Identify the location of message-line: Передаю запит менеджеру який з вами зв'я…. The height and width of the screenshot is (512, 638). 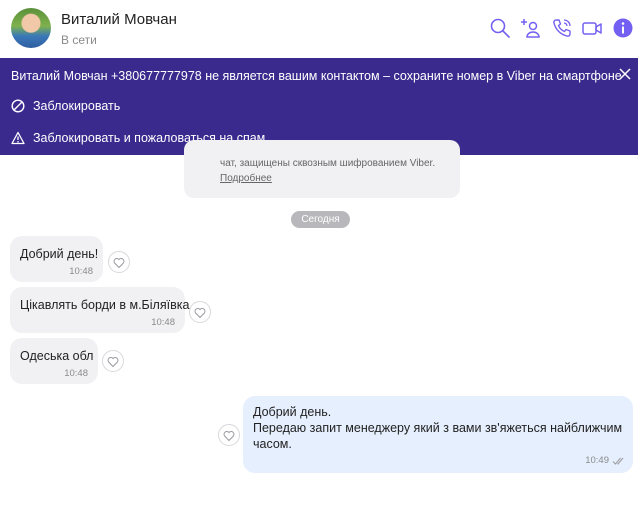
(438, 428).